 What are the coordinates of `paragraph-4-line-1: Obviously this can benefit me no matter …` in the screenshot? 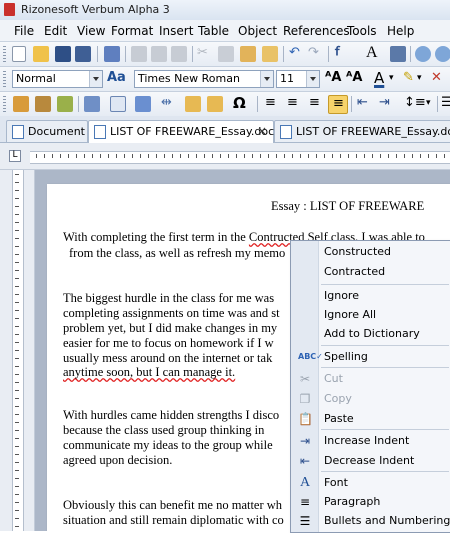 It's located at (172, 506).